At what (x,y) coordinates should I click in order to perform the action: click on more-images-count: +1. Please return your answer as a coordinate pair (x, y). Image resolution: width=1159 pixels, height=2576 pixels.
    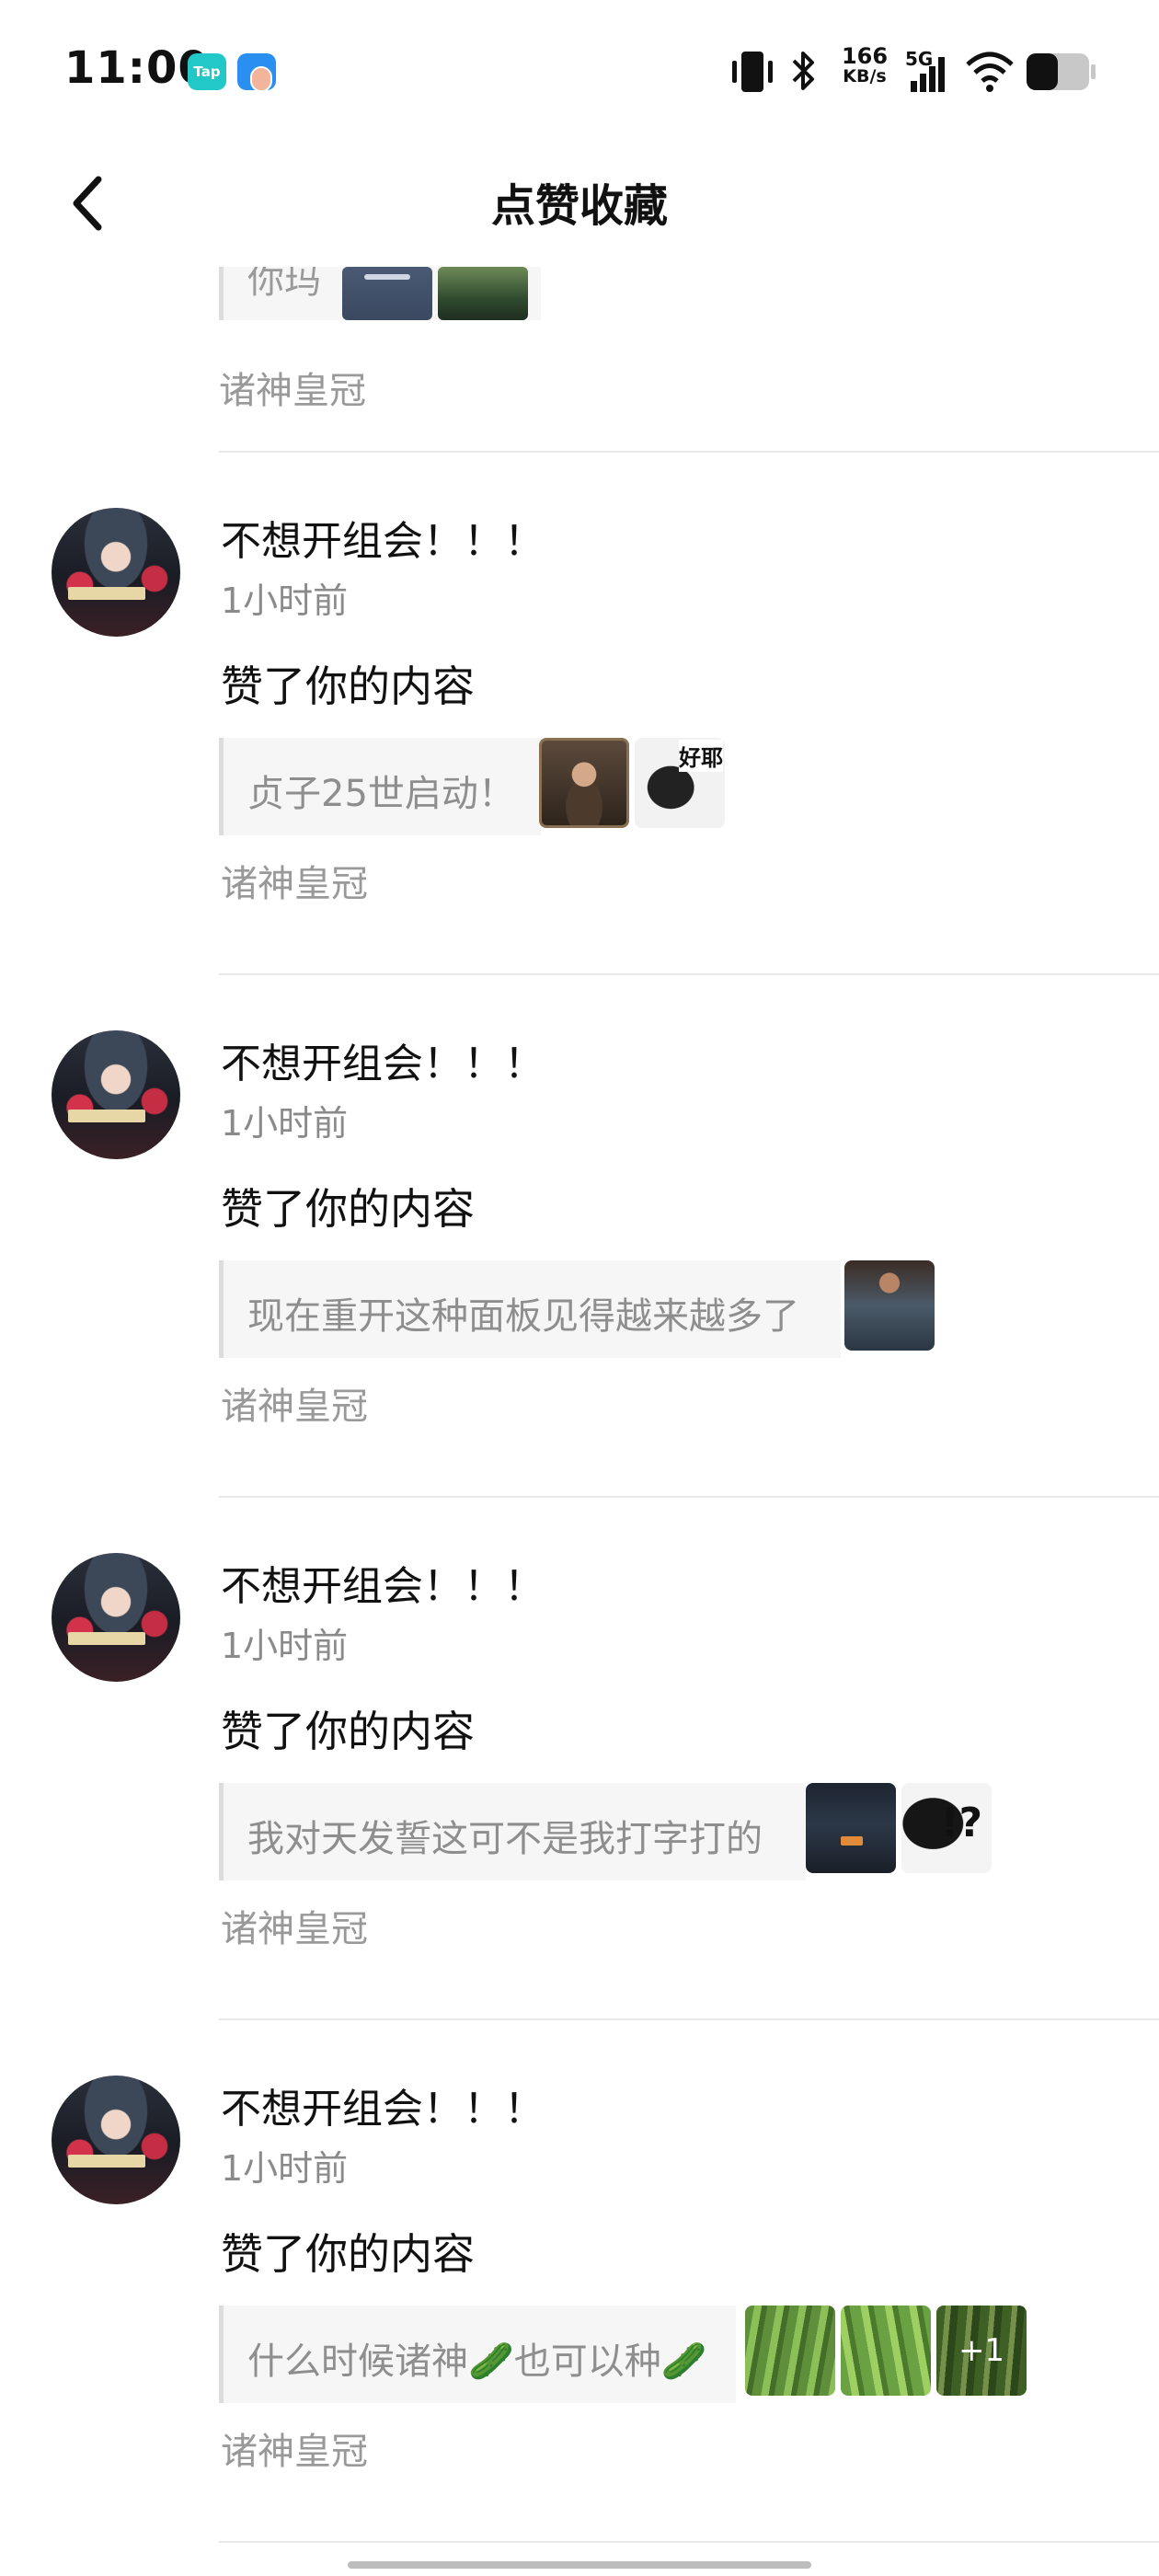
    Looking at the image, I should click on (981, 2351).